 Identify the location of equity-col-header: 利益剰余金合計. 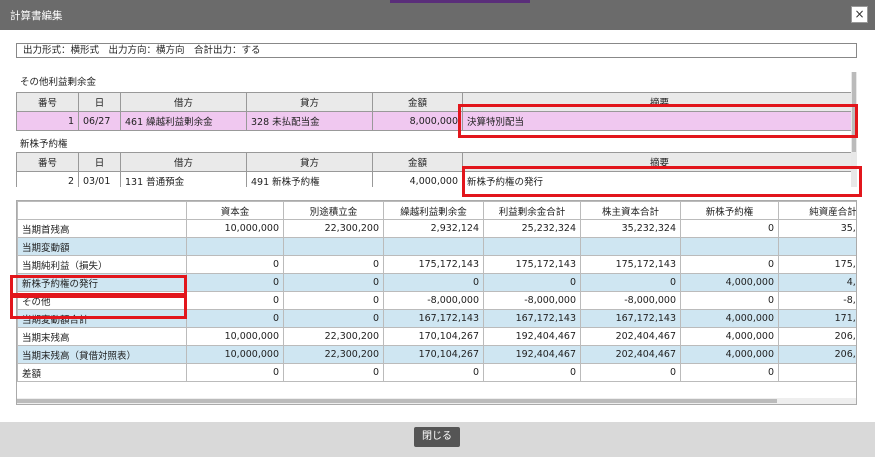
(532, 210).